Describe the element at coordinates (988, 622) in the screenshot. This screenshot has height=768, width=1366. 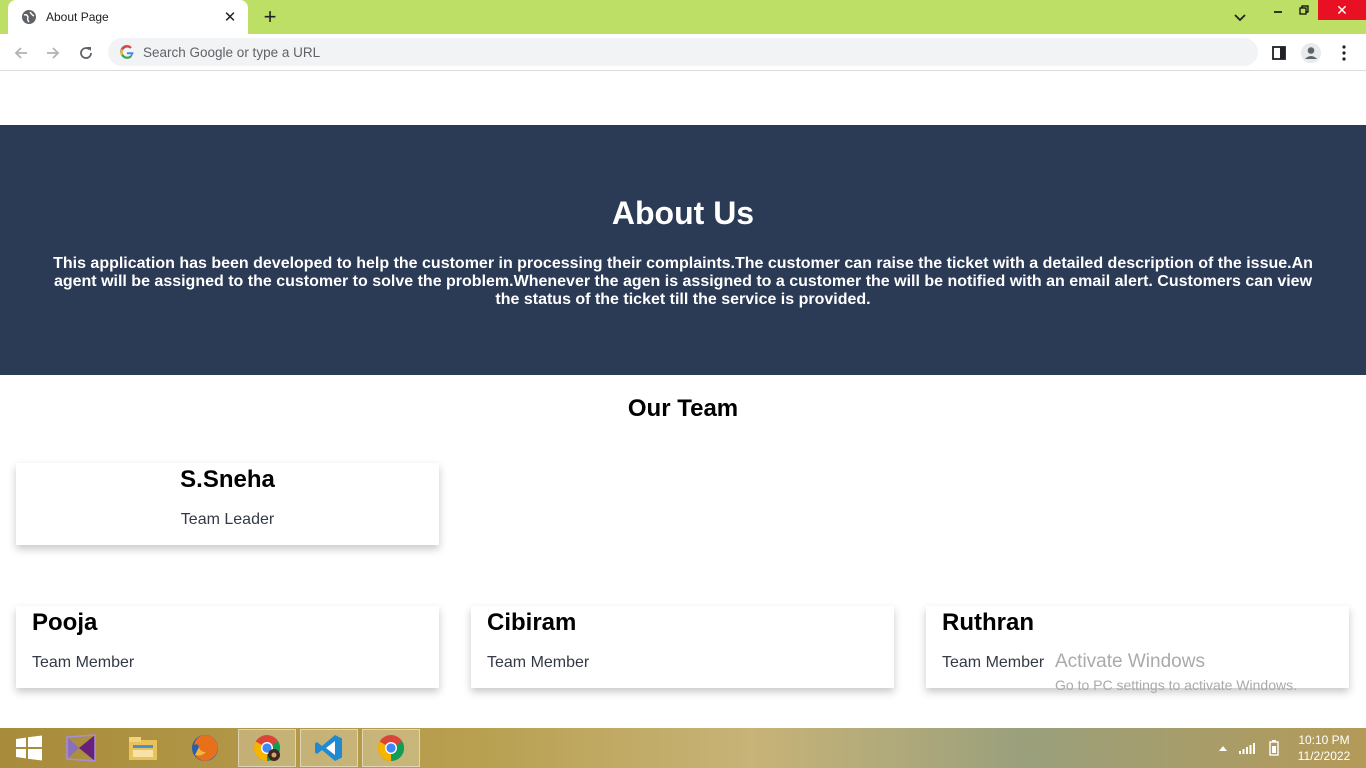
I see `member-name: Ruthran` at that location.